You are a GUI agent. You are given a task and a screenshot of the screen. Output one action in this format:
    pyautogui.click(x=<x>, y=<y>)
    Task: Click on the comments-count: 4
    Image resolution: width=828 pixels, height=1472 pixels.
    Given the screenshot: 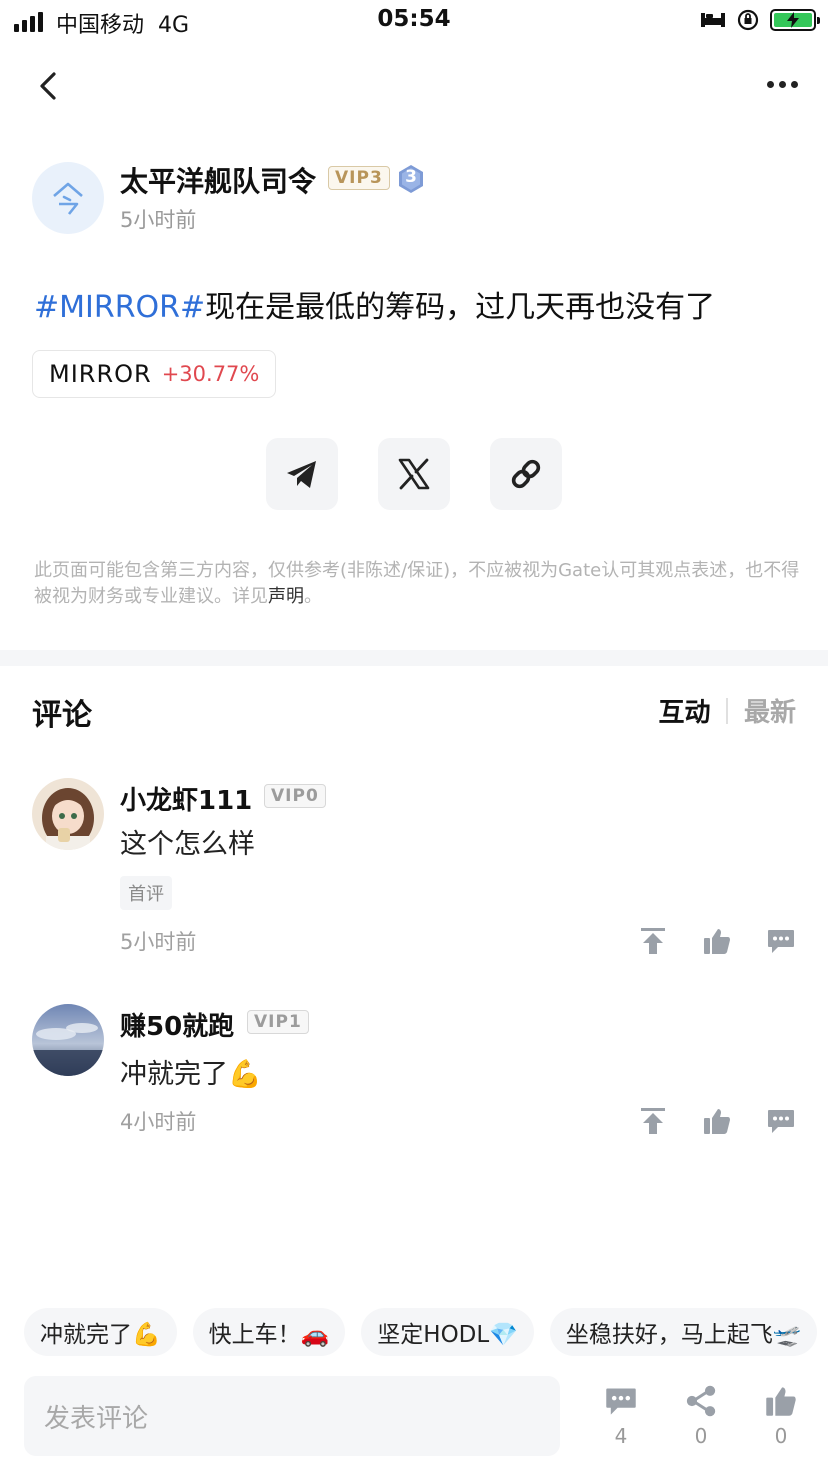 What is the action you would take?
    pyautogui.click(x=621, y=1436)
    